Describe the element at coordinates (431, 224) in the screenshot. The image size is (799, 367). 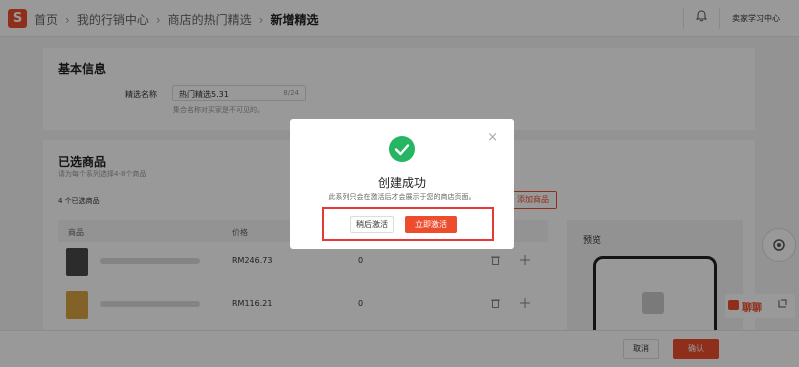
I see `activate-now-button: 立即激活` at that location.